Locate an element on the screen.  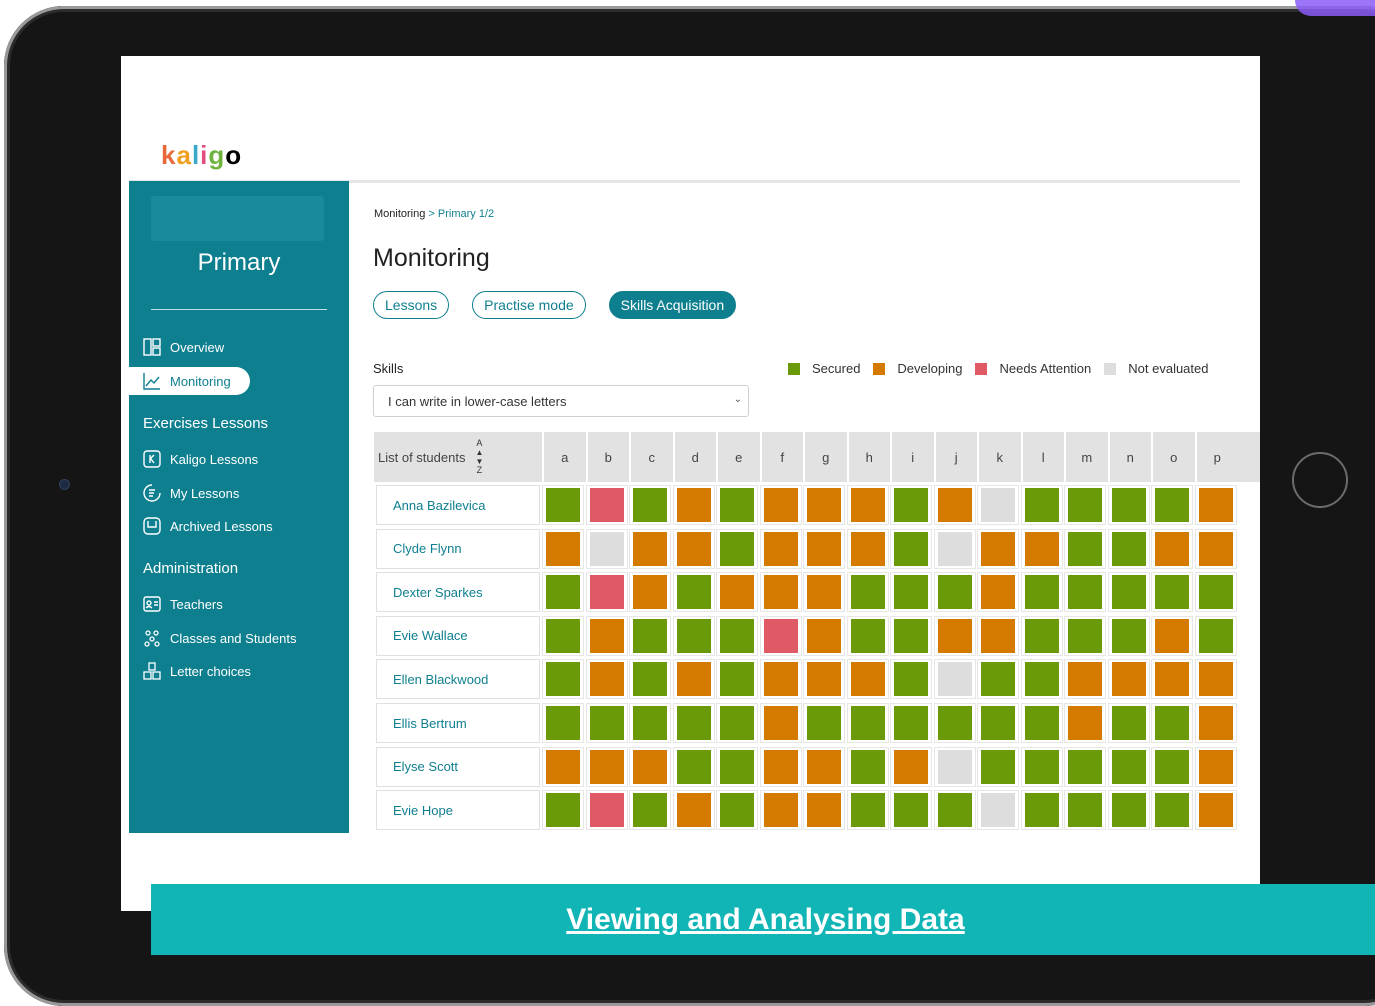
student-name-link: Ellen Blackwood is located at coordinates (458, 679).